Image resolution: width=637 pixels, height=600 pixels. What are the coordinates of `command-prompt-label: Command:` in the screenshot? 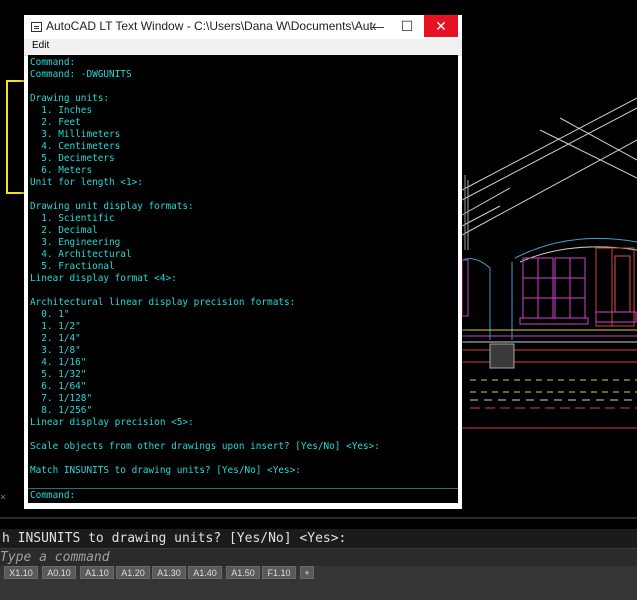 It's located at (53, 495).